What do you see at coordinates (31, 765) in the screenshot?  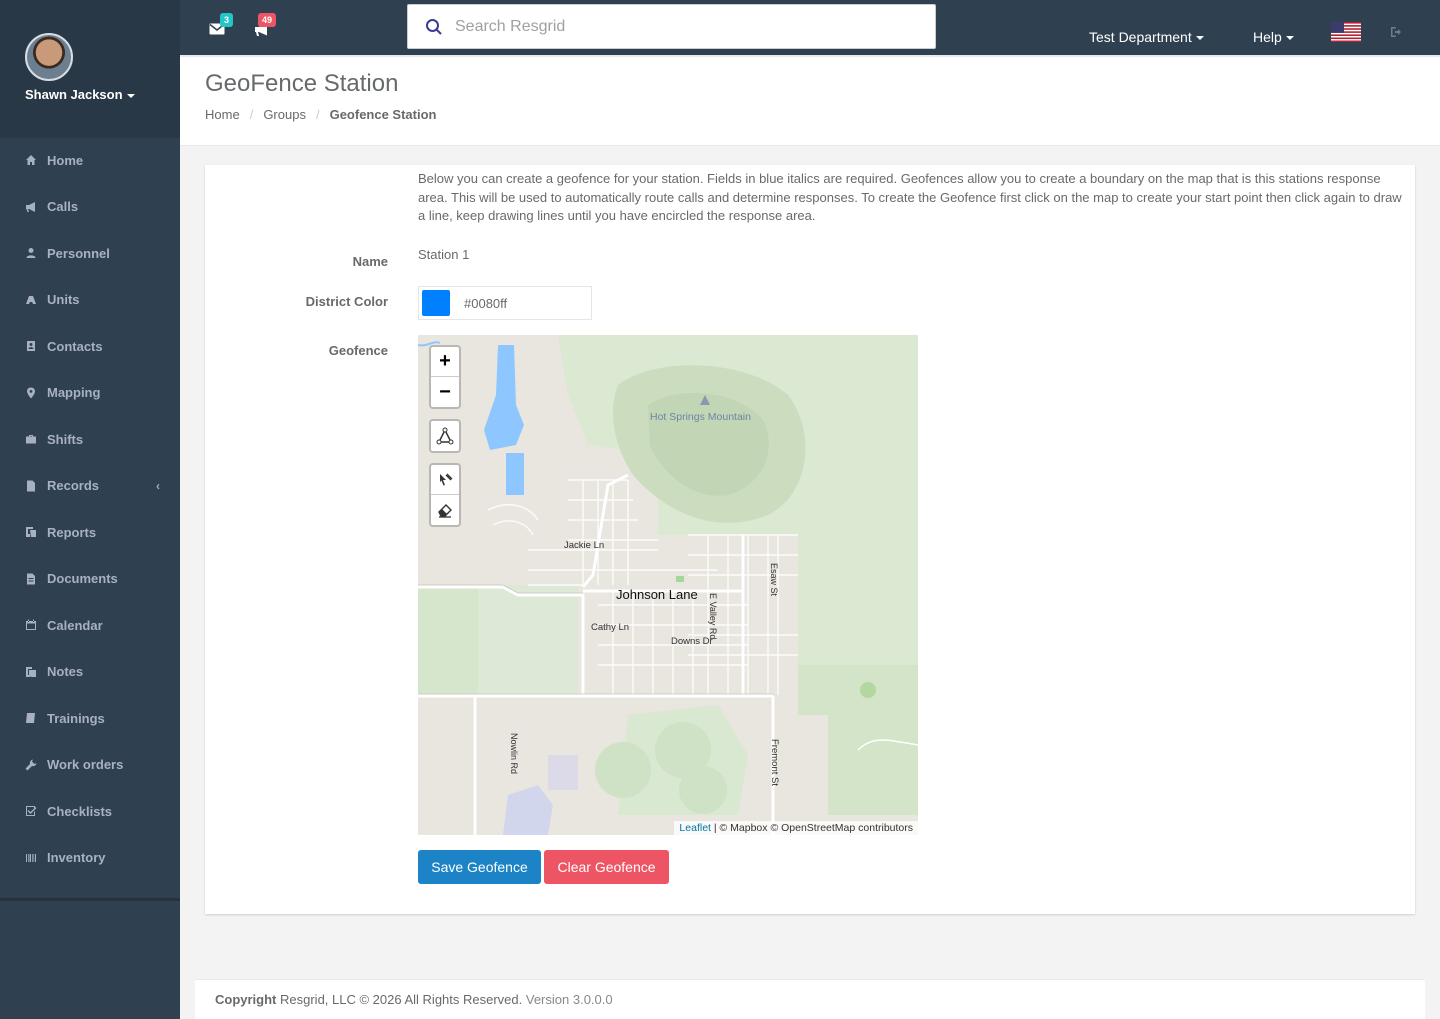 I see `wrench-icon` at bounding box center [31, 765].